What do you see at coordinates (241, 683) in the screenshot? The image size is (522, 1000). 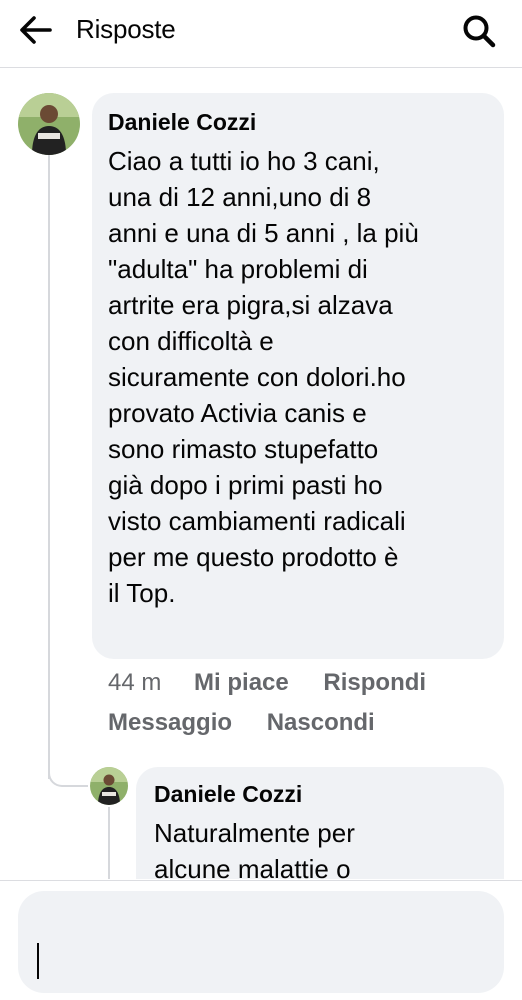 I see `like-button: Mi piace` at bounding box center [241, 683].